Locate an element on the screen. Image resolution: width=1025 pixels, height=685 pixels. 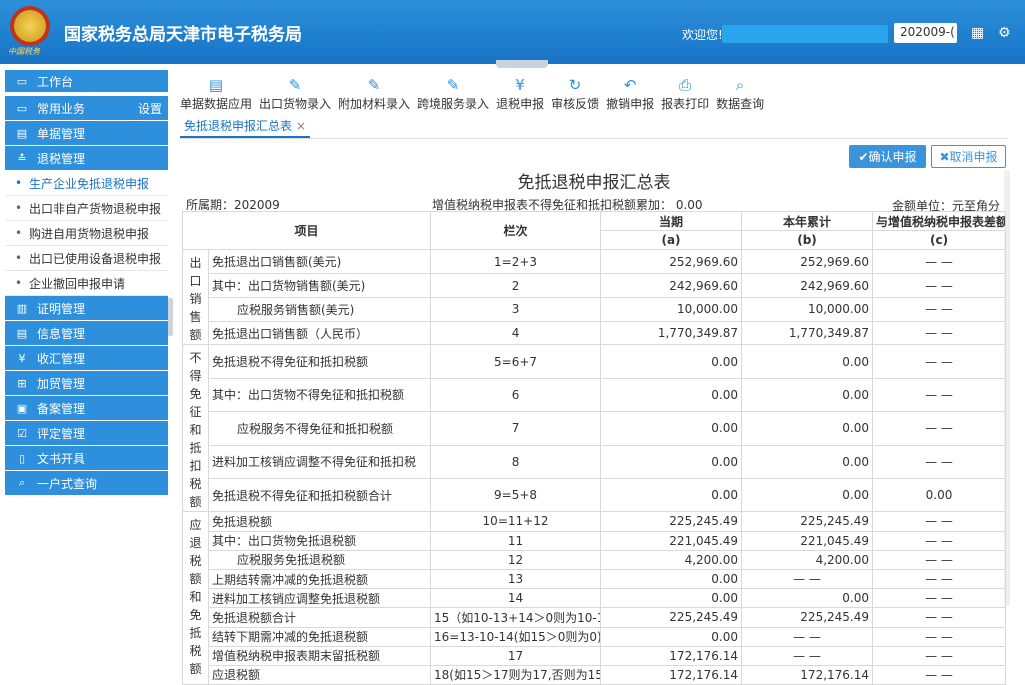
settings-link: 设置 is located at coordinates (150, 108).